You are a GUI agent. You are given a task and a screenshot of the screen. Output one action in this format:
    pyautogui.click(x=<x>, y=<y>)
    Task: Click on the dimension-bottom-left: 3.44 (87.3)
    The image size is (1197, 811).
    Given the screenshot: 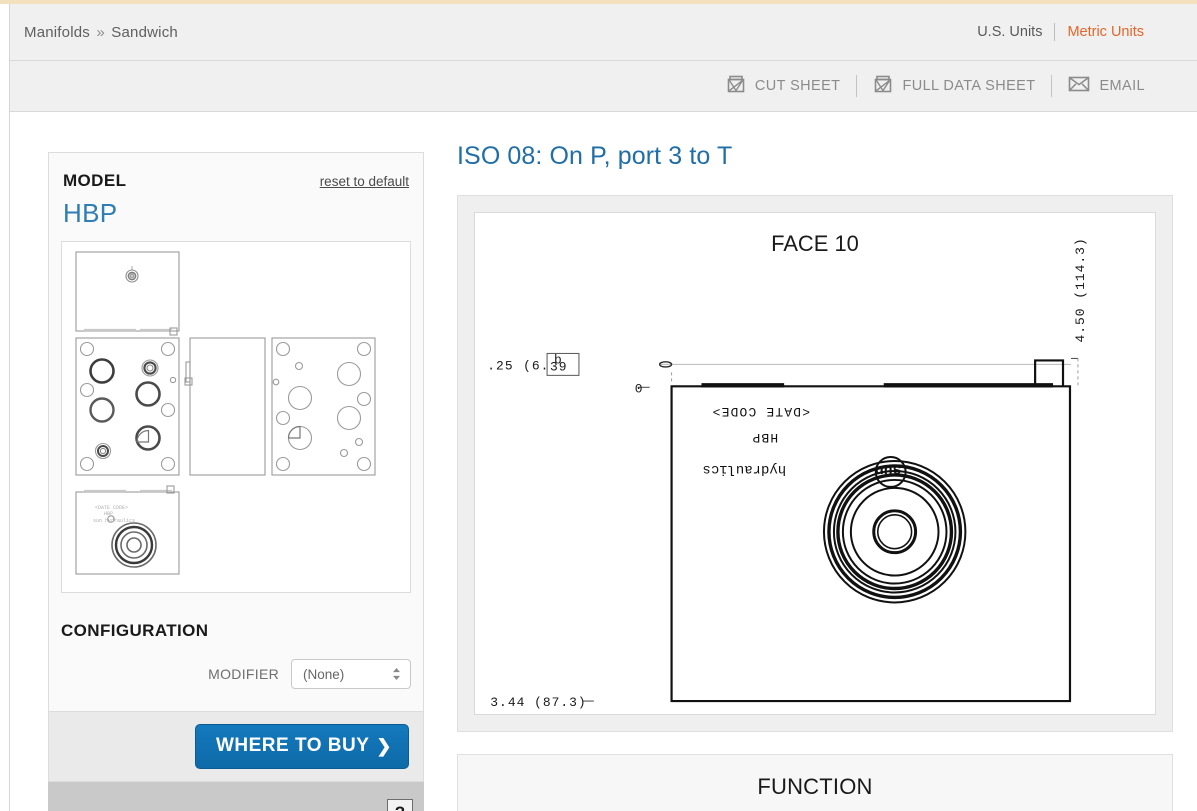 What is the action you would take?
    pyautogui.click(x=538, y=702)
    